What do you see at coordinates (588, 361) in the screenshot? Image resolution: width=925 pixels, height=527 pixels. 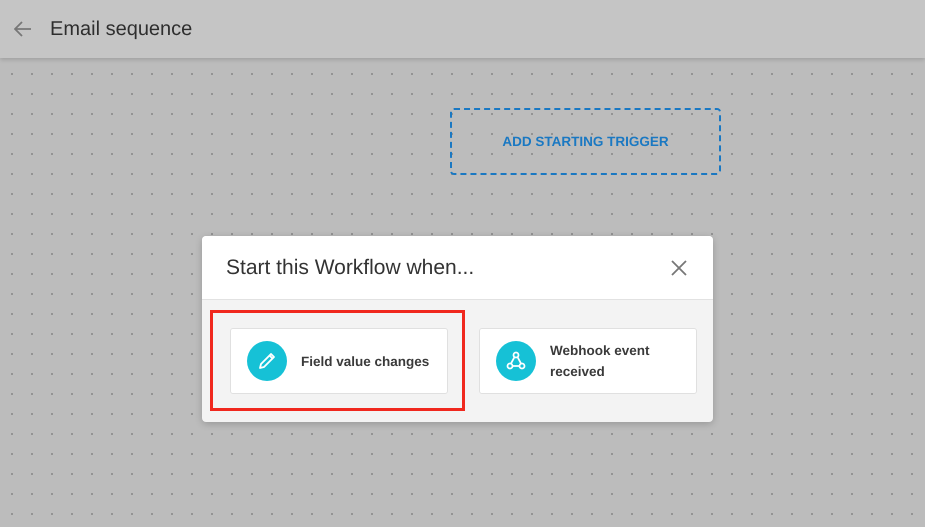 I see `trigger-option: Webhook event received` at bounding box center [588, 361].